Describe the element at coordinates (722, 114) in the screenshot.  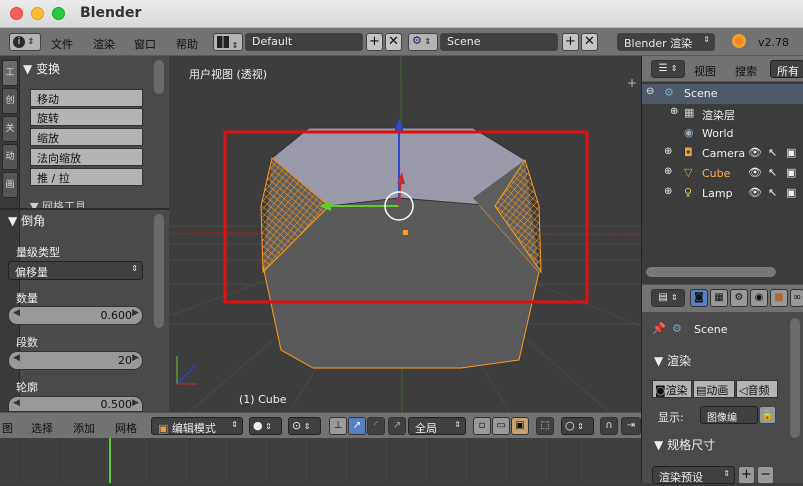
I see `outliner-item-renderlayers: ⊕ ▦ 渲染层` at that location.